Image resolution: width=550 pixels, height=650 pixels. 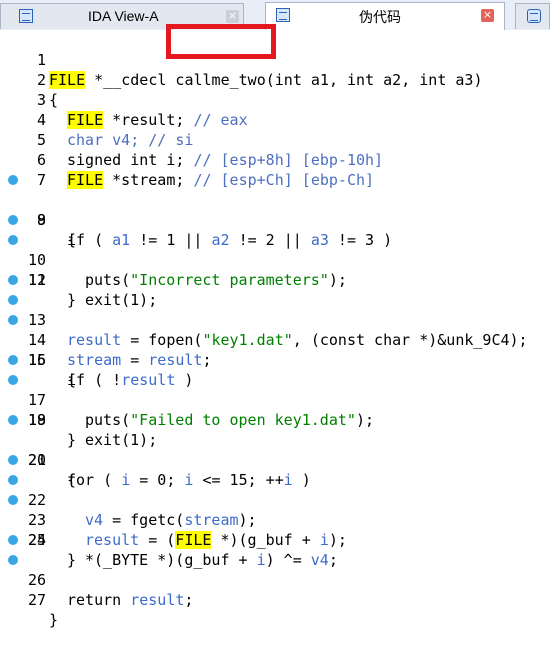 What do you see at coordinates (221, 41) in the screenshot?
I see `annotation-highlight-box` at bounding box center [221, 41].